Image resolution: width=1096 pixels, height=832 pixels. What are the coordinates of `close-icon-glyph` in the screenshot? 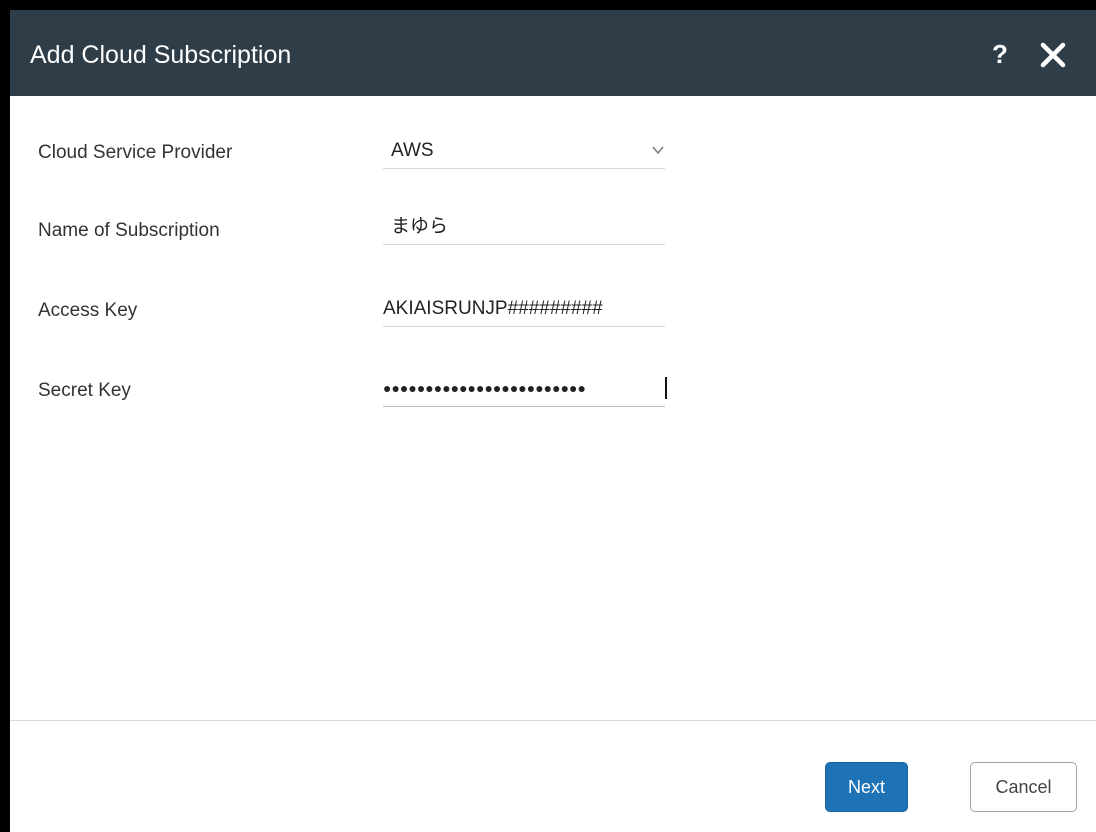 It's located at (1053, 55).